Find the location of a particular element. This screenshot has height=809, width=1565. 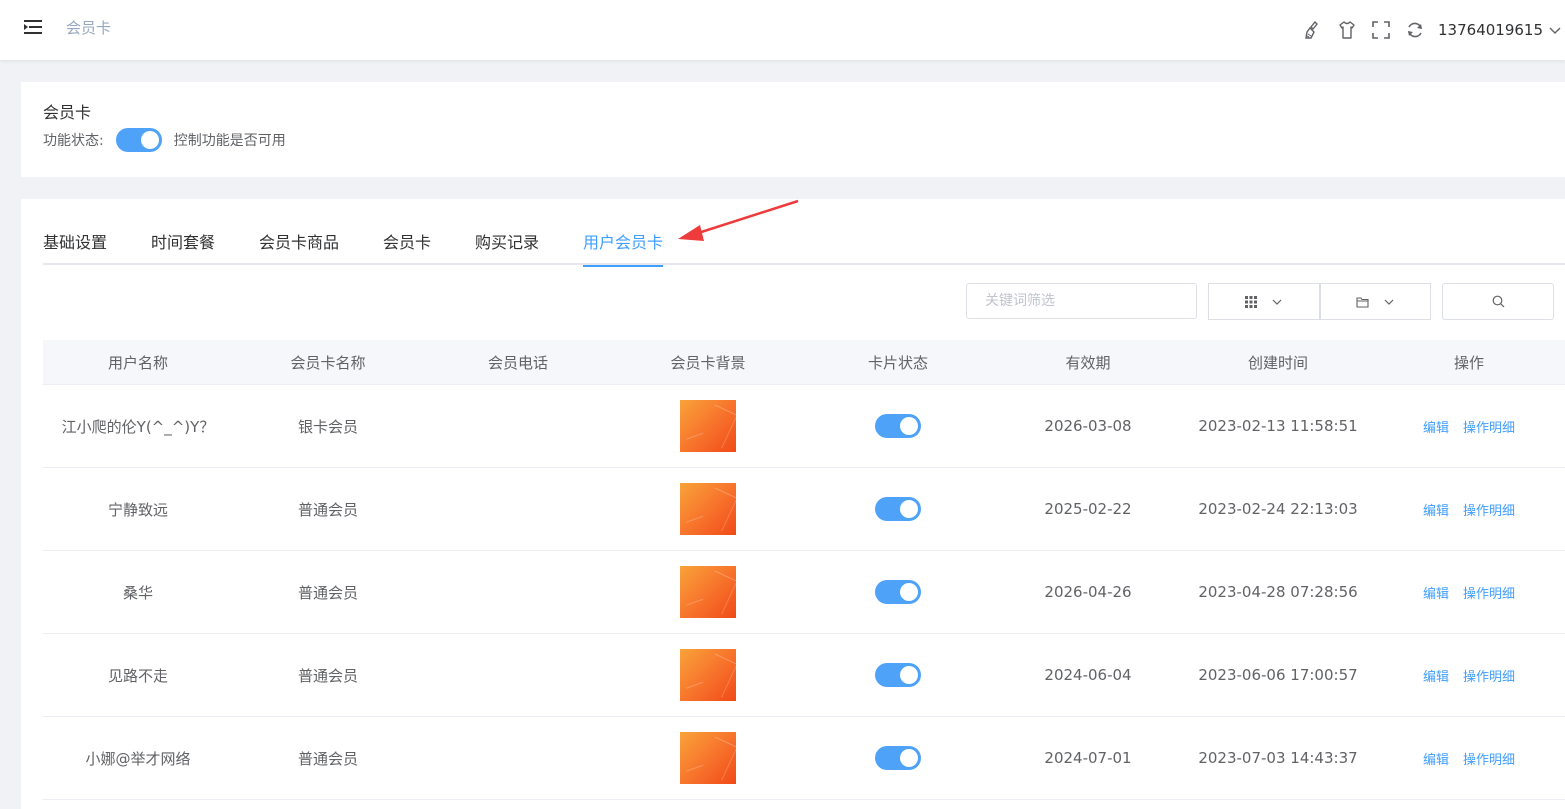

search-icon is located at coordinates (1498, 301).